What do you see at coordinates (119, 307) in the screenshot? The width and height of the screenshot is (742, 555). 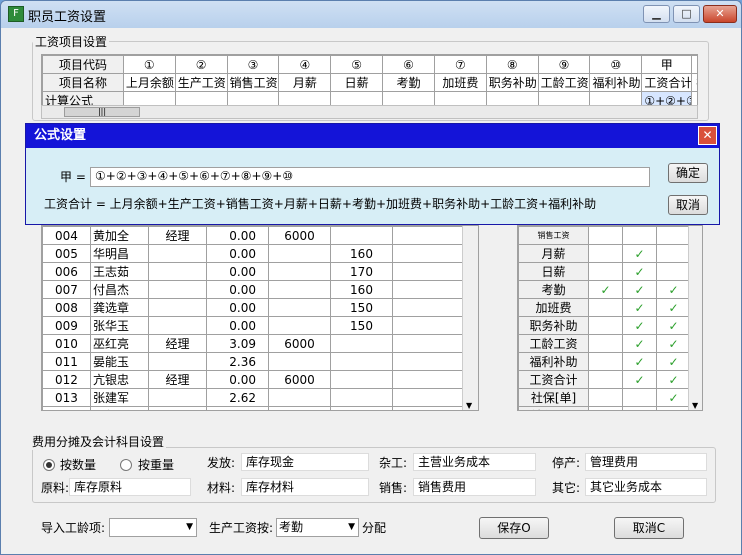 I see `employee-name-cell: 龚选章` at bounding box center [119, 307].